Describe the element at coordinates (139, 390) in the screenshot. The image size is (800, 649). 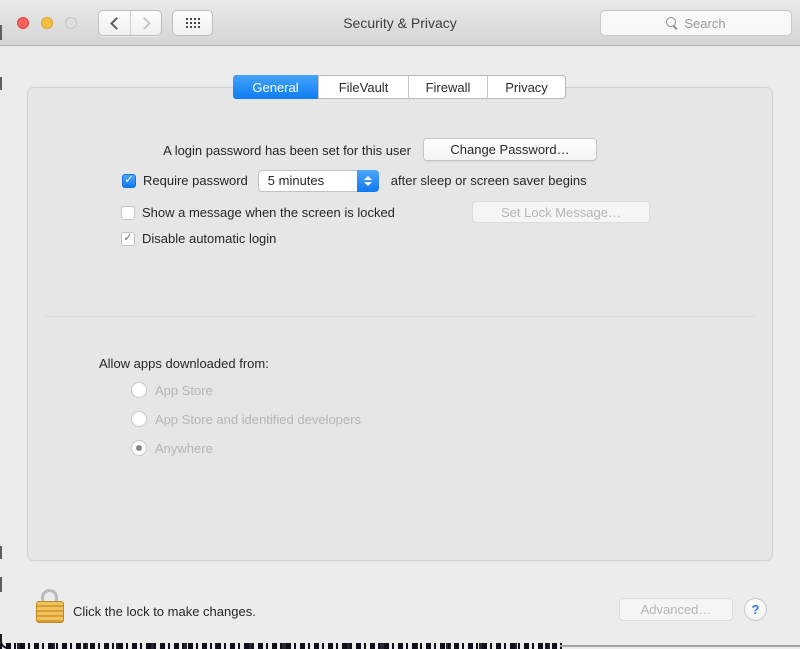
I see `app-store-radio` at that location.